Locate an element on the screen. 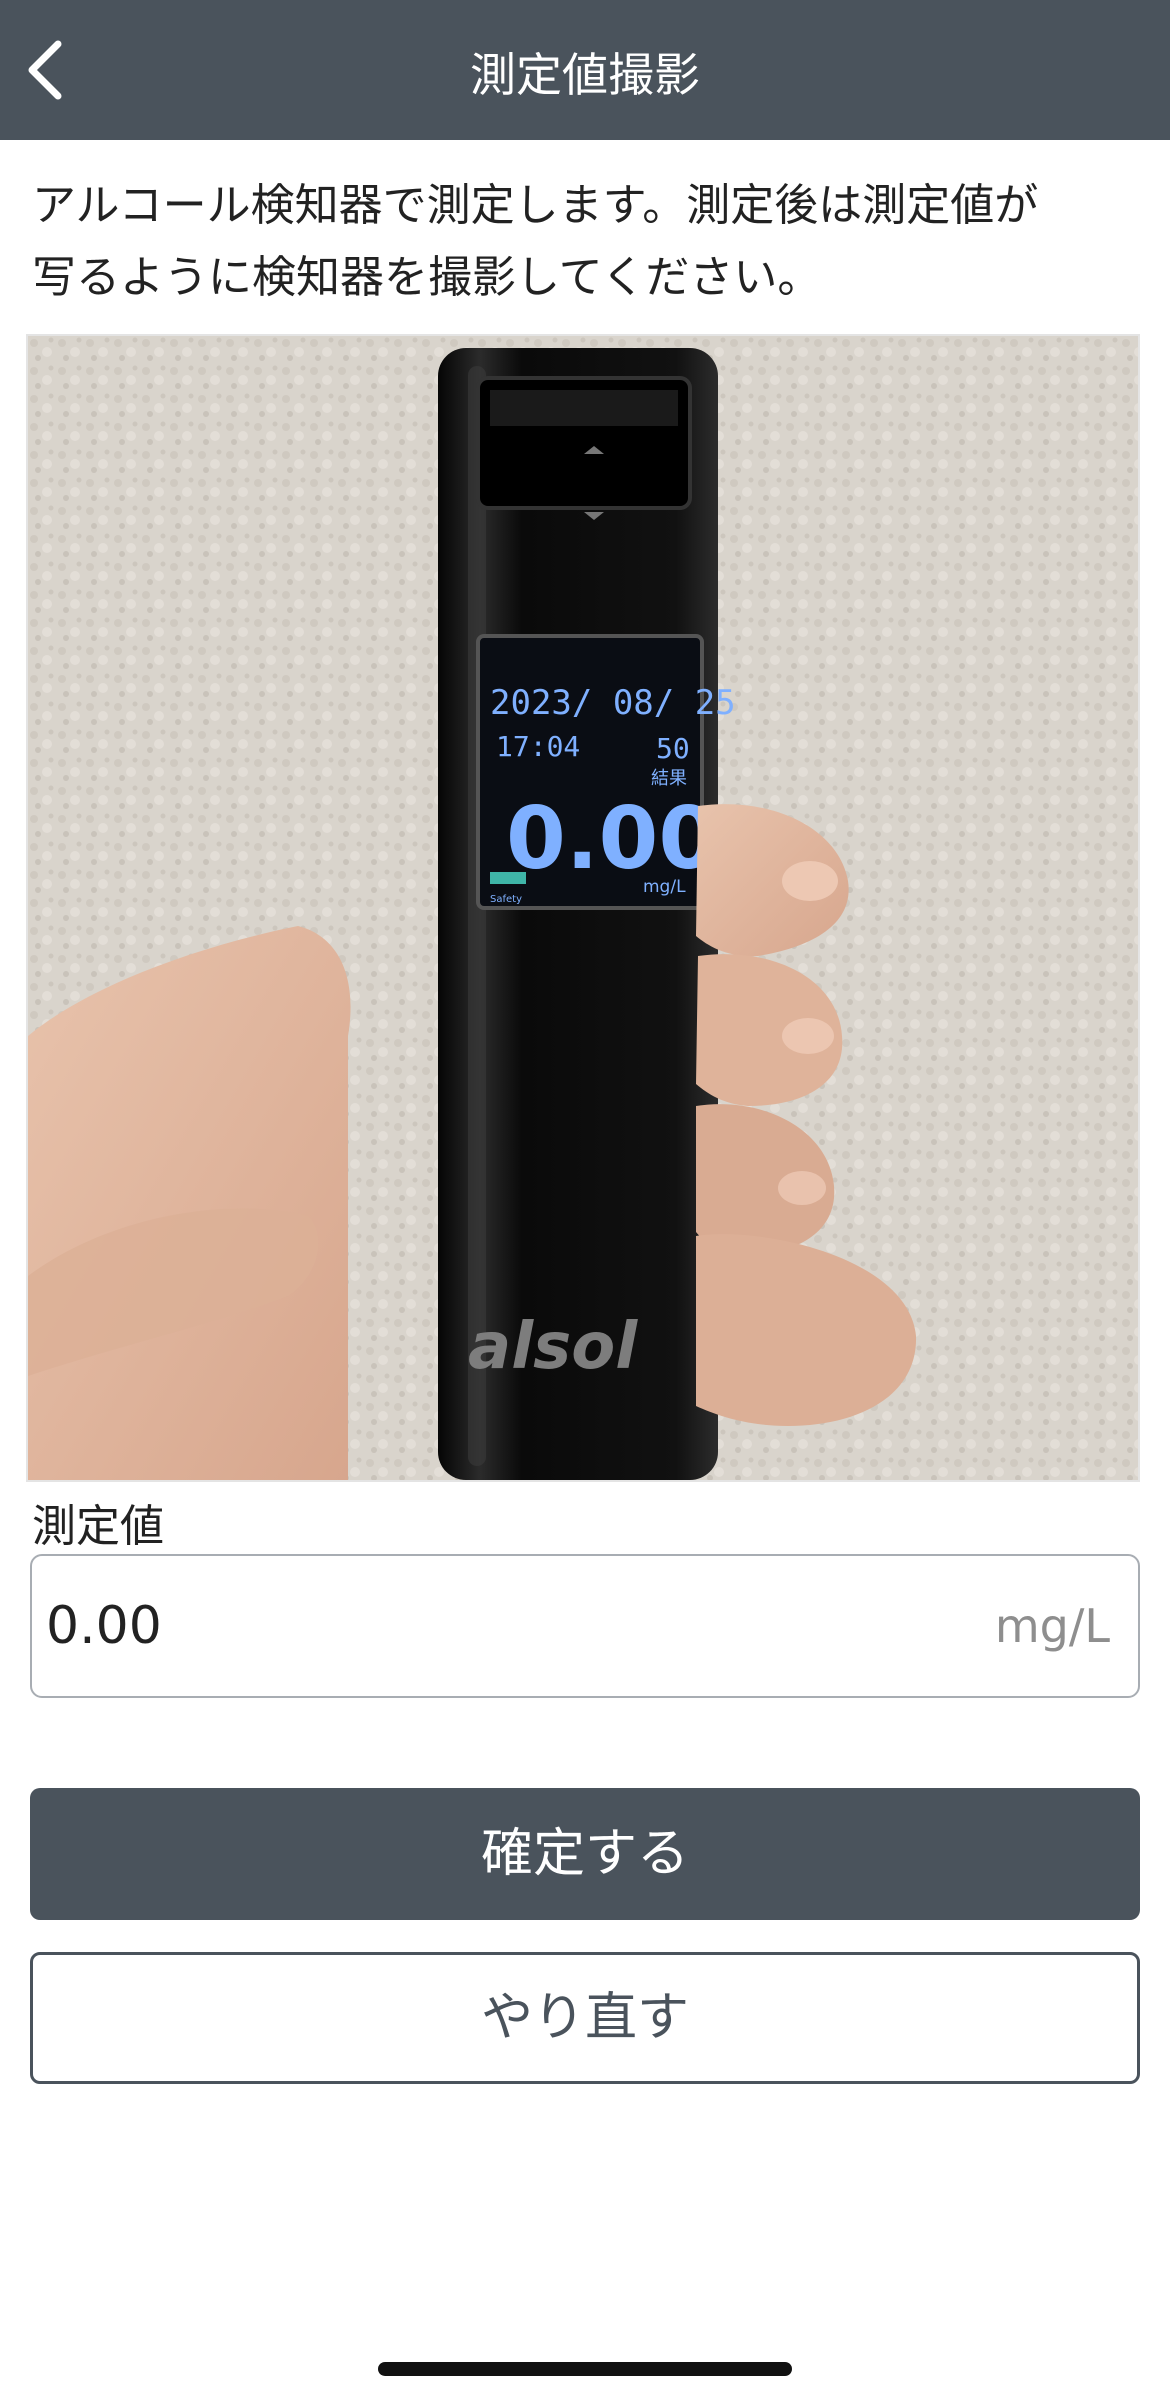 This screenshot has height=2400, width=1170. device-unit: mg/L is located at coordinates (664, 887).